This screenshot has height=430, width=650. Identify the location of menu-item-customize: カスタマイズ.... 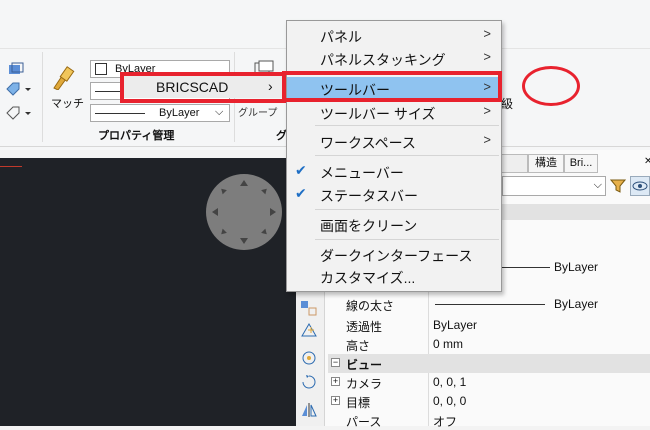
(394, 276).